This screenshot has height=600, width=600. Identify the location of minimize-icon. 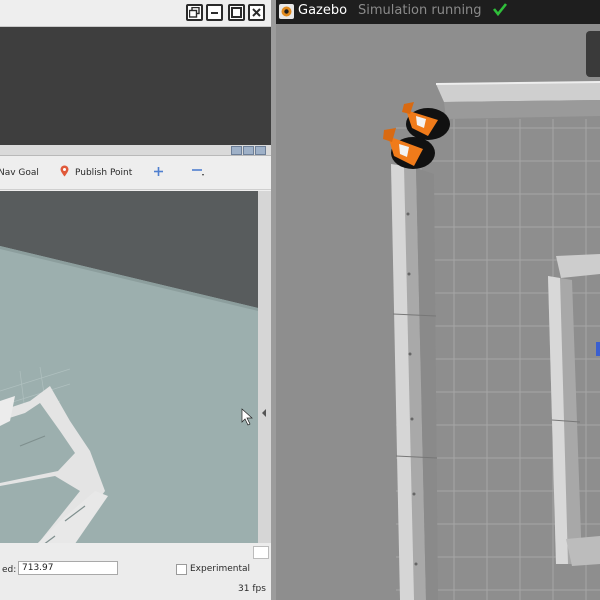
(214, 12).